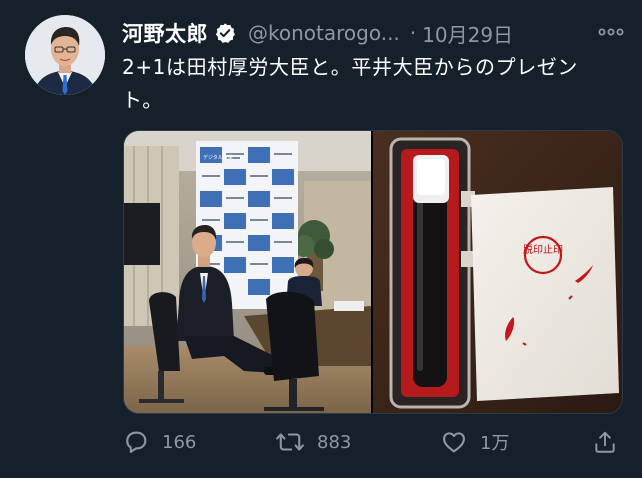 The width and height of the screenshot is (642, 478). I want to click on share-button, so click(605, 442).